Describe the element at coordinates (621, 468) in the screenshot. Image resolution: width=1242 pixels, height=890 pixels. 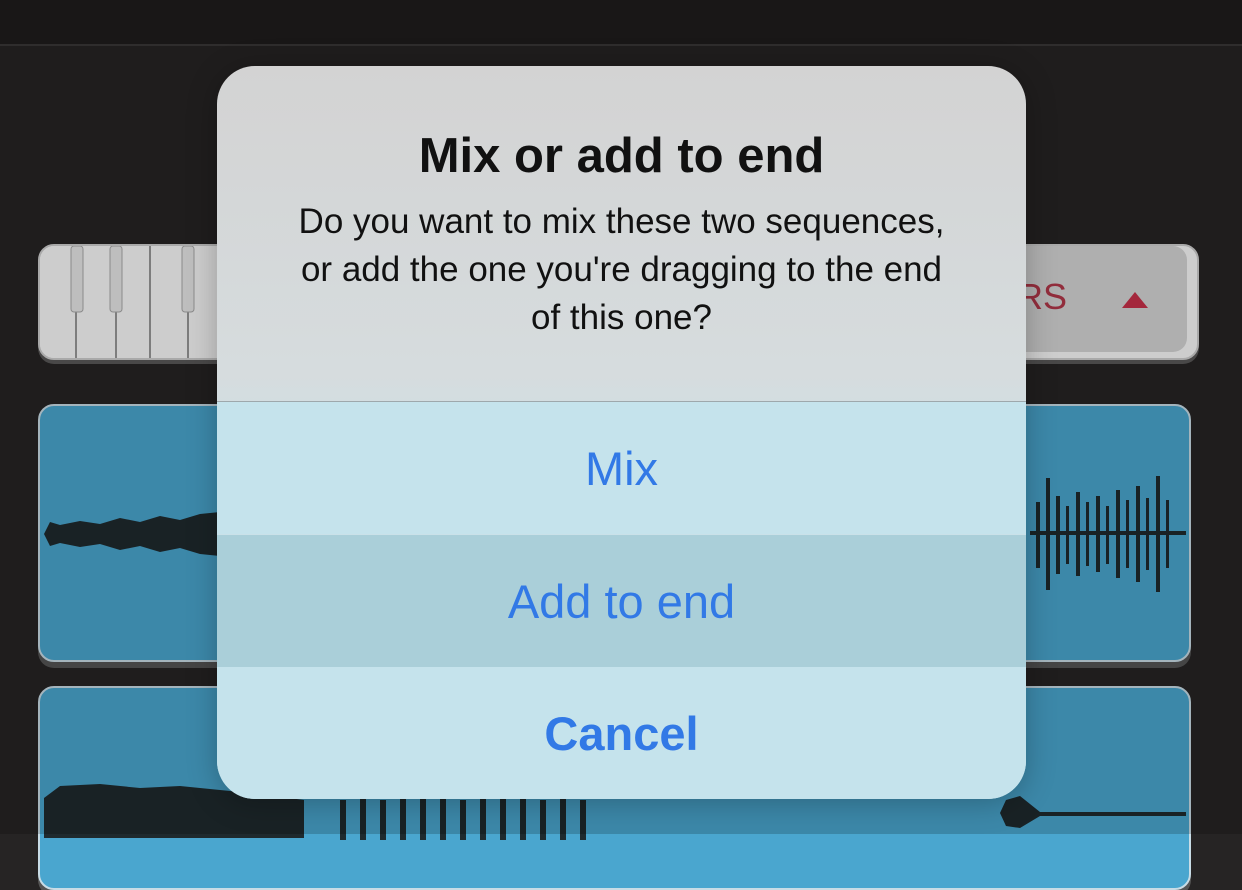
I see `mix-button: Mix` at that location.